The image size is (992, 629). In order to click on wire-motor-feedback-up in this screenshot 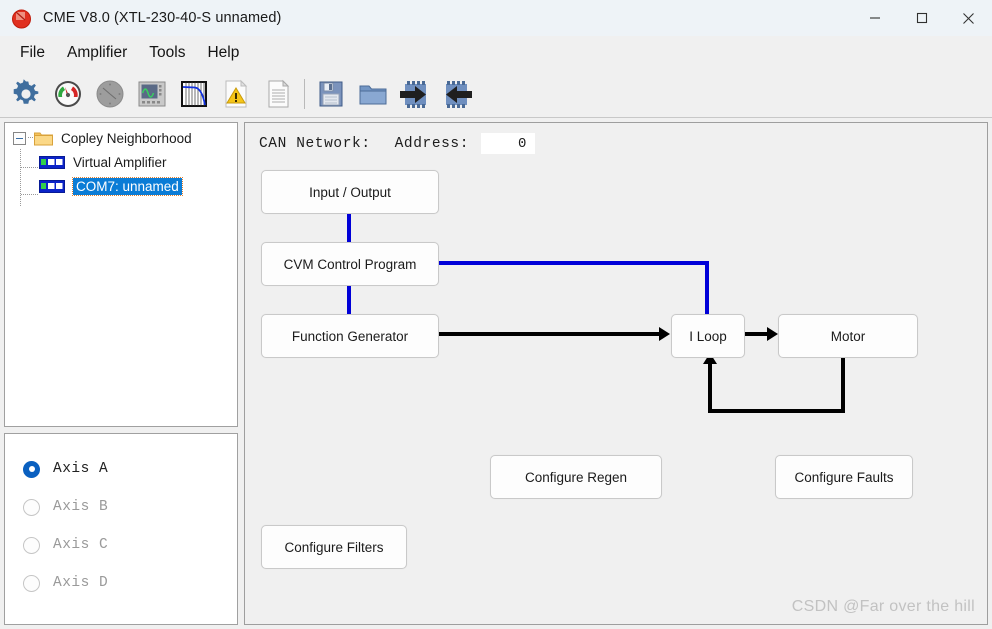, I will do `click(710, 388)`.